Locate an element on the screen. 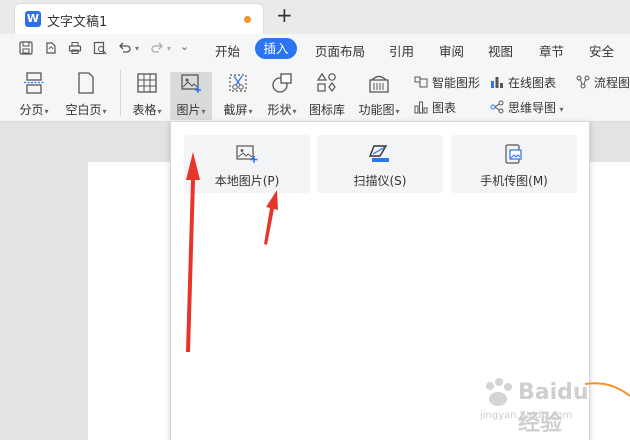 This screenshot has height=440, width=630. screenshot-label: 截屏 is located at coordinates (235, 110).